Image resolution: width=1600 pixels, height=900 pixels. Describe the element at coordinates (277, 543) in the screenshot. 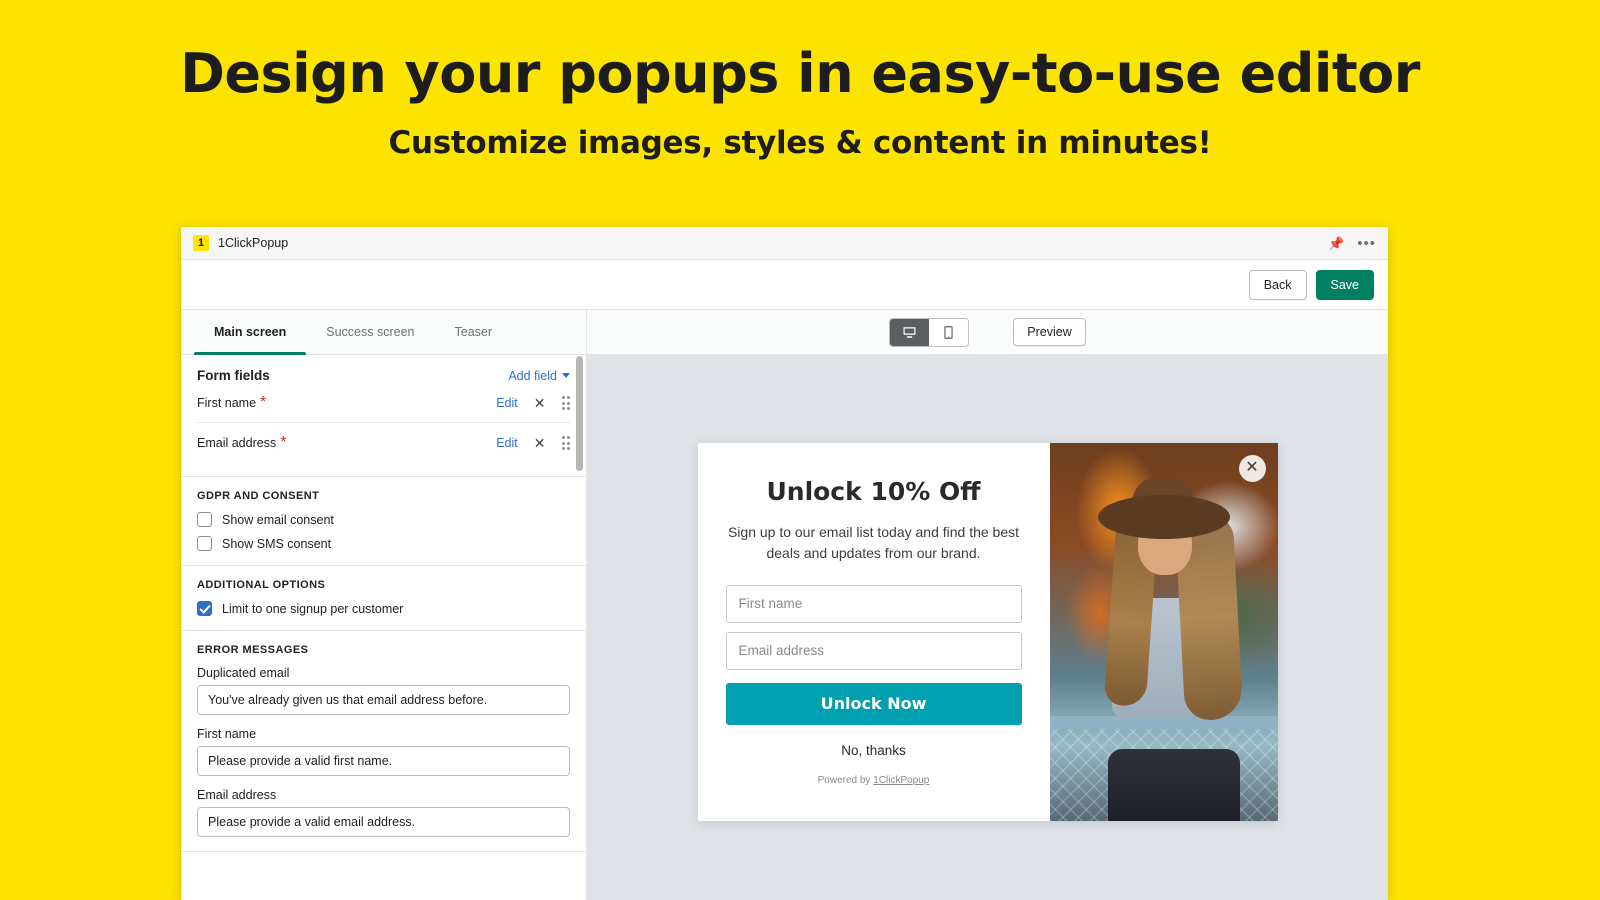

I see `checkbox-label: Show SMS consent` at that location.